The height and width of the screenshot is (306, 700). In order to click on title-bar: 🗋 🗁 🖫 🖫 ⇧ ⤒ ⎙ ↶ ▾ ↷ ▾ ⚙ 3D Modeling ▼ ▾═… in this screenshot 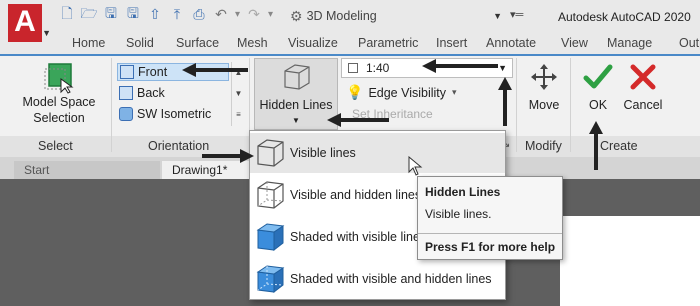, I will do `click(350, 17)`.